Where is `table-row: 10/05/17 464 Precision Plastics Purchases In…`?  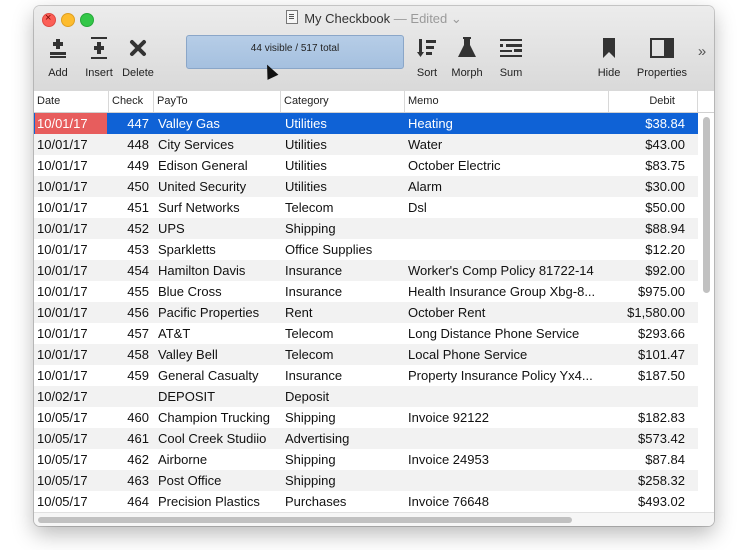
table-row: 10/05/17 464 Precision Plastics Purchases In… is located at coordinates (366, 501).